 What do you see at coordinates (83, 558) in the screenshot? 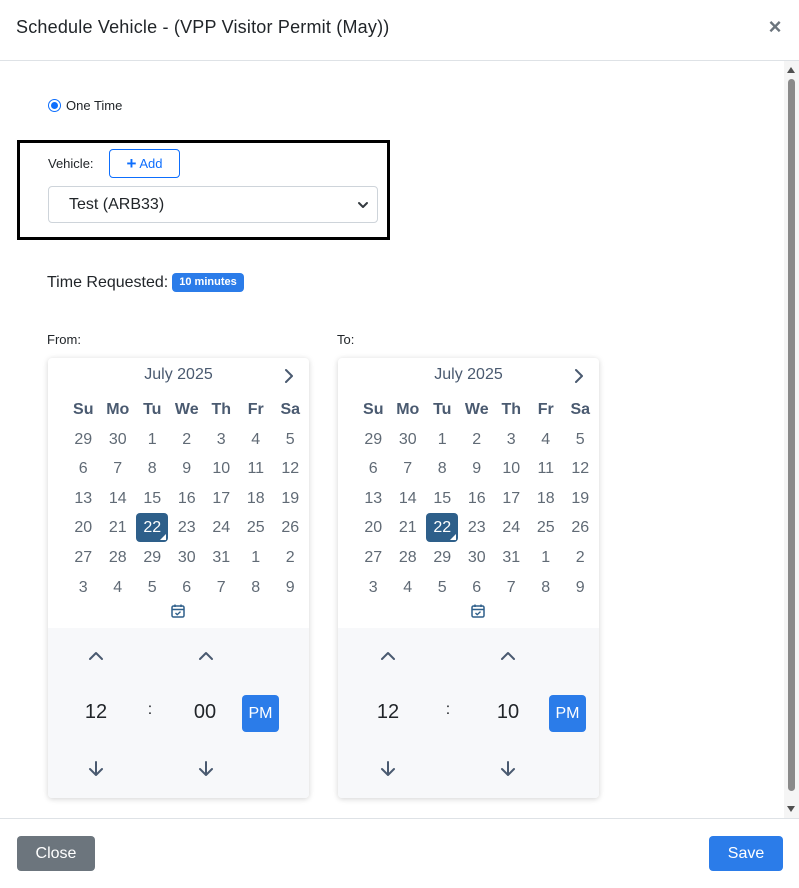
I see `calendar-day: 27` at bounding box center [83, 558].